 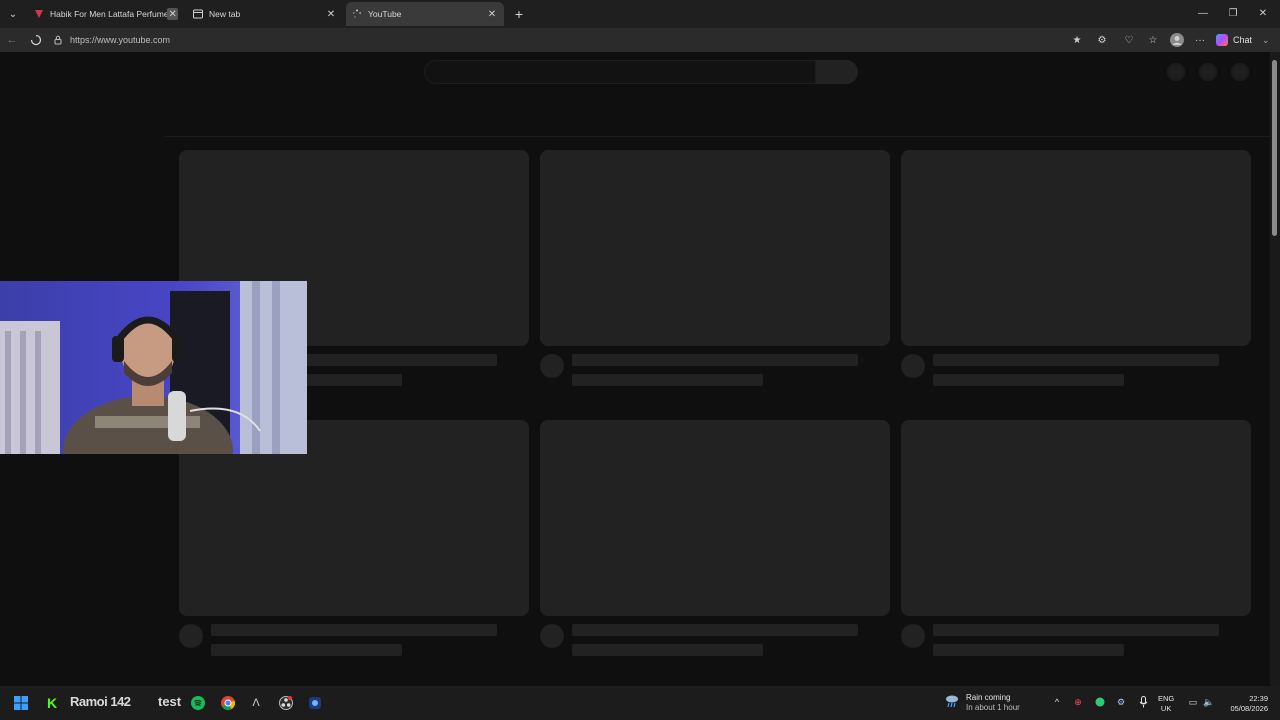 I want to click on obs-icon, so click(x=286, y=703).